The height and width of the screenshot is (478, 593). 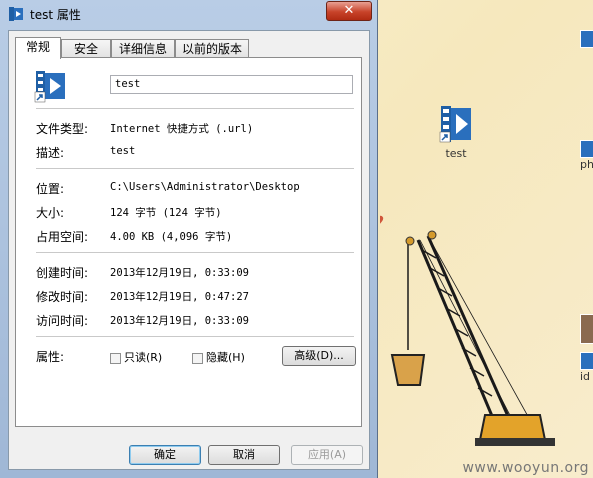 I want to click on attributes-label: 属性:, so click(x=50, y=357).